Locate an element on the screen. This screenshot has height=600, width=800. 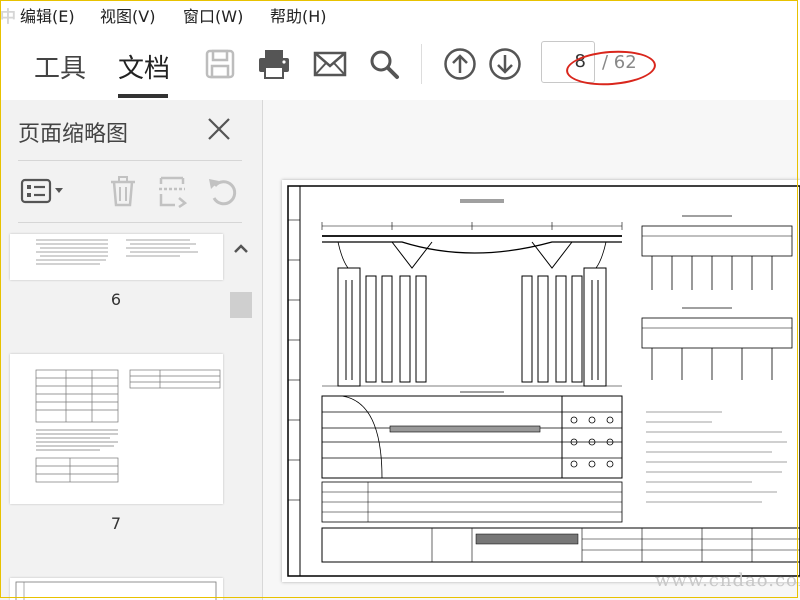
menu-window: 窗口(W) is located at coordinates (213, 15).